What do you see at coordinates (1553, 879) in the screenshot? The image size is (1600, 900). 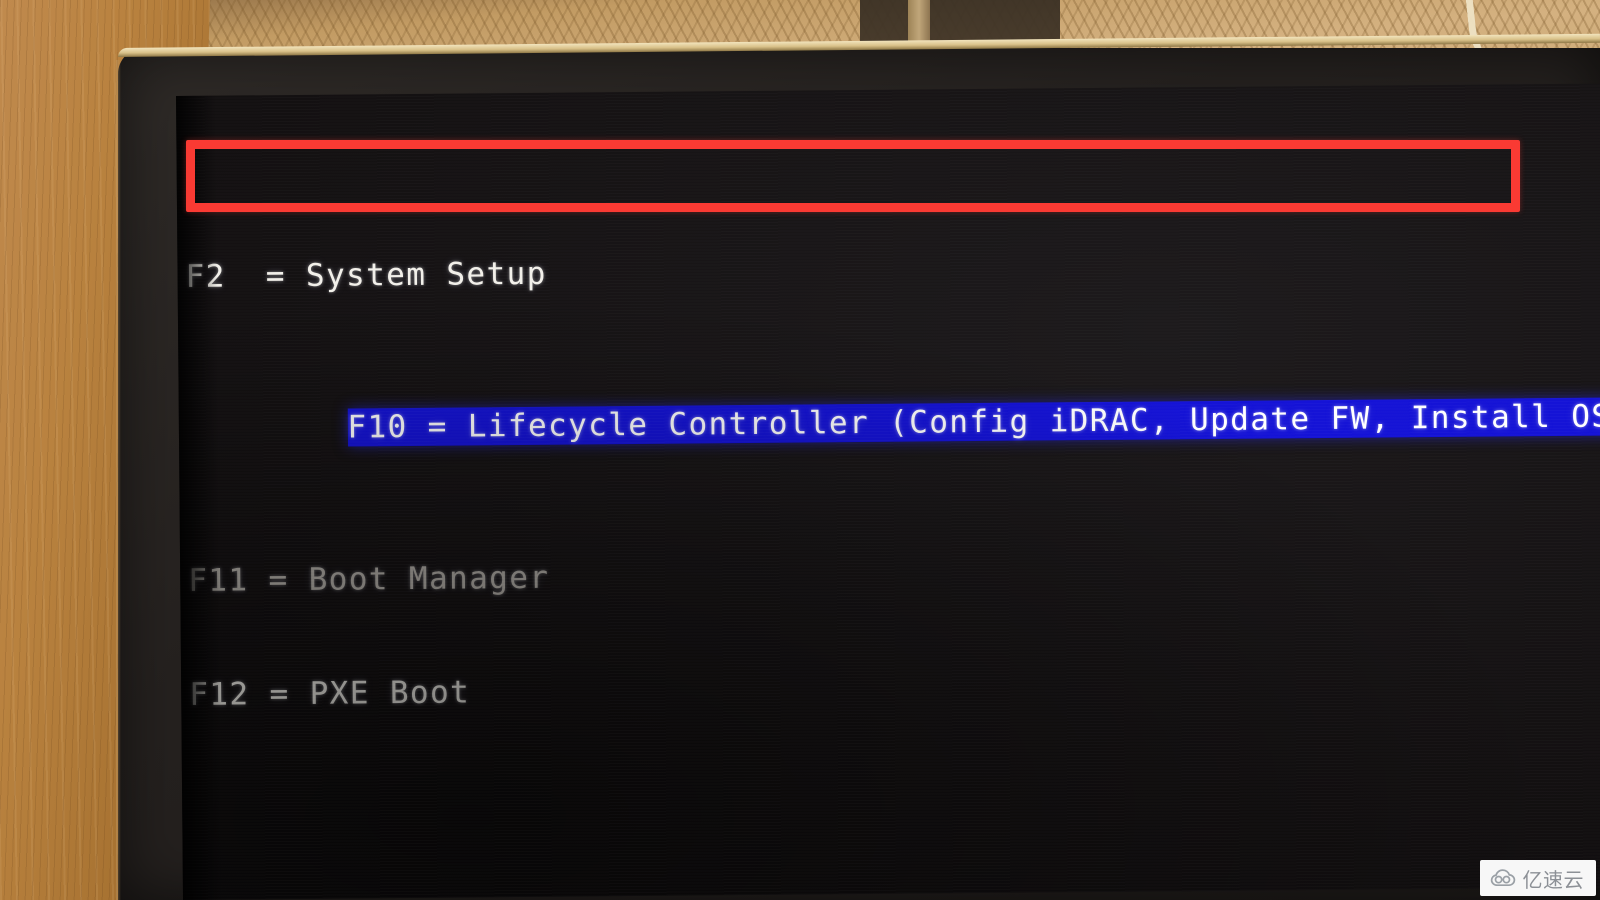 I see `watermark-label: 亿速云` at bounding box center [1553, 879].